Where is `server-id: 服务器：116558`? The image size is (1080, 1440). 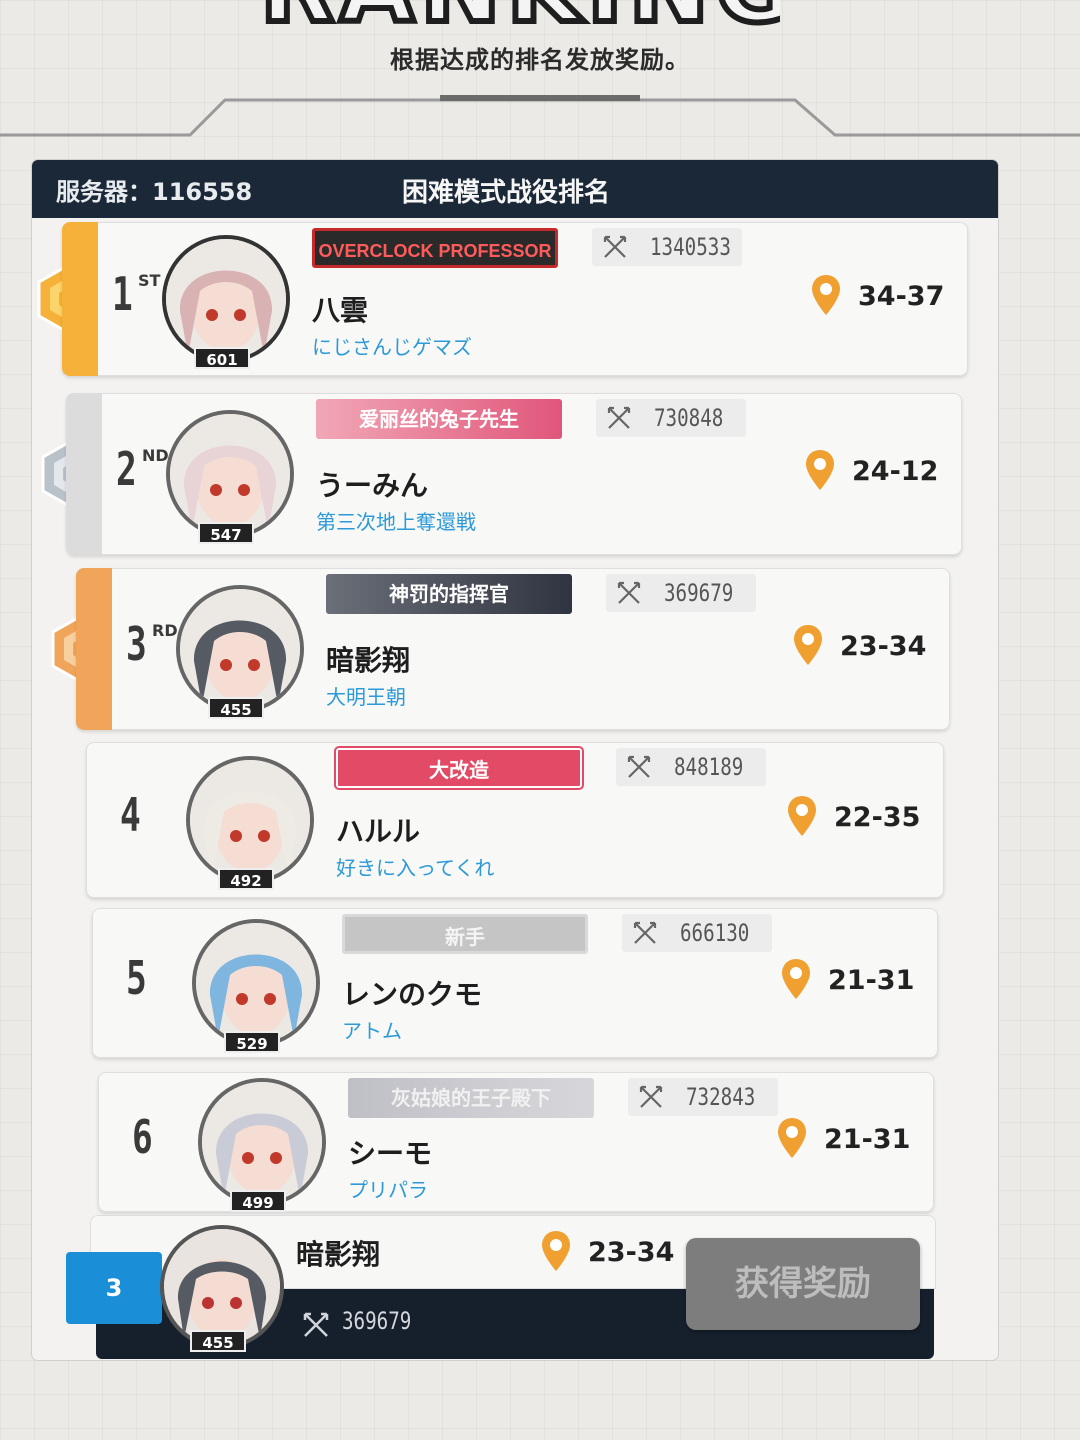
server-id: 服务器：116558 is located at coordinates (154, 192).